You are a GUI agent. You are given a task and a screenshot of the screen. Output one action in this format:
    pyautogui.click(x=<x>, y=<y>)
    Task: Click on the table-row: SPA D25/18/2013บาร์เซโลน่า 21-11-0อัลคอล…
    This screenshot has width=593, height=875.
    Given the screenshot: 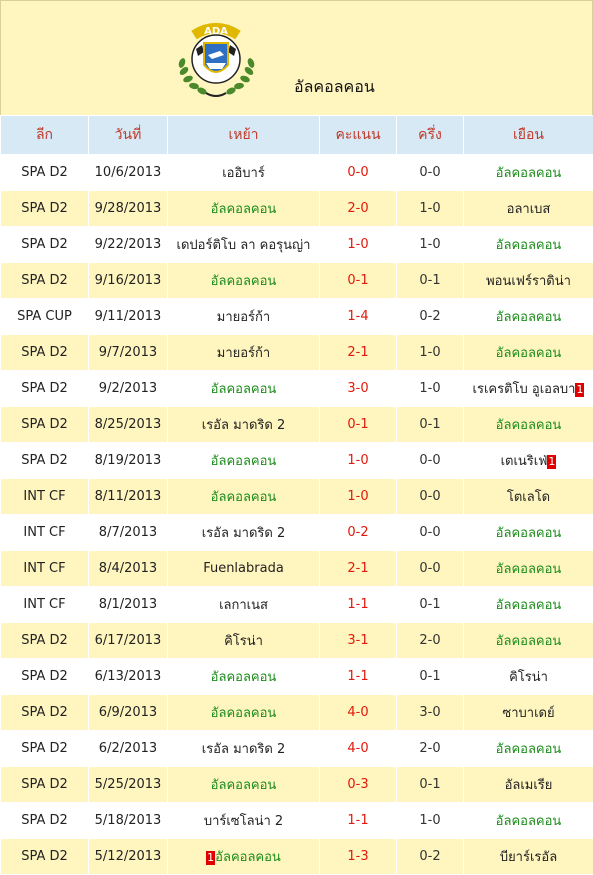 What is the action you would take?
    pyautogui.click(x=297, y=821)
    